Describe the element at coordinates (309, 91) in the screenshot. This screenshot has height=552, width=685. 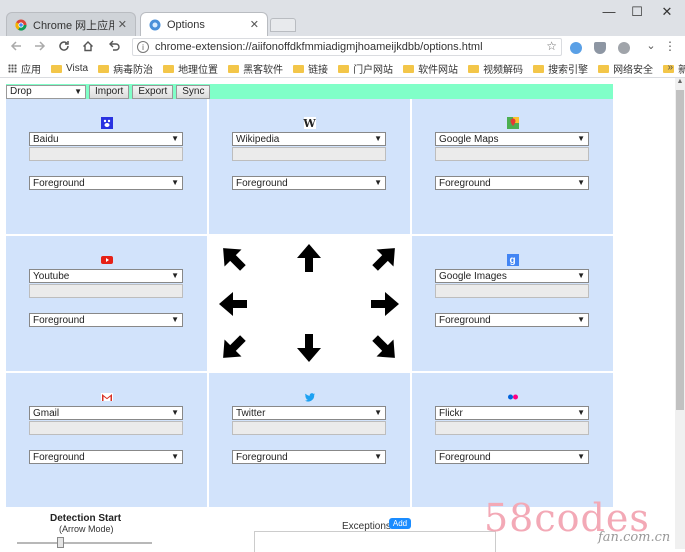
I see `options-topbar: Drop ▼ Import Export Sync` at that location.